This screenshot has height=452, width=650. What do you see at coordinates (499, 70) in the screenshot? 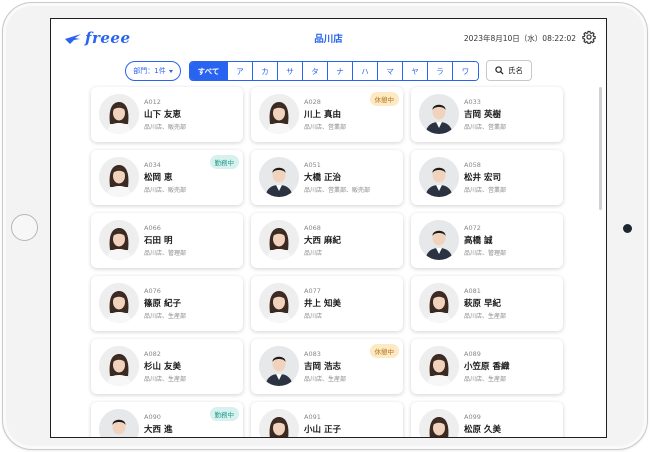
I see `search-icon` at bounding box center [499, 70].